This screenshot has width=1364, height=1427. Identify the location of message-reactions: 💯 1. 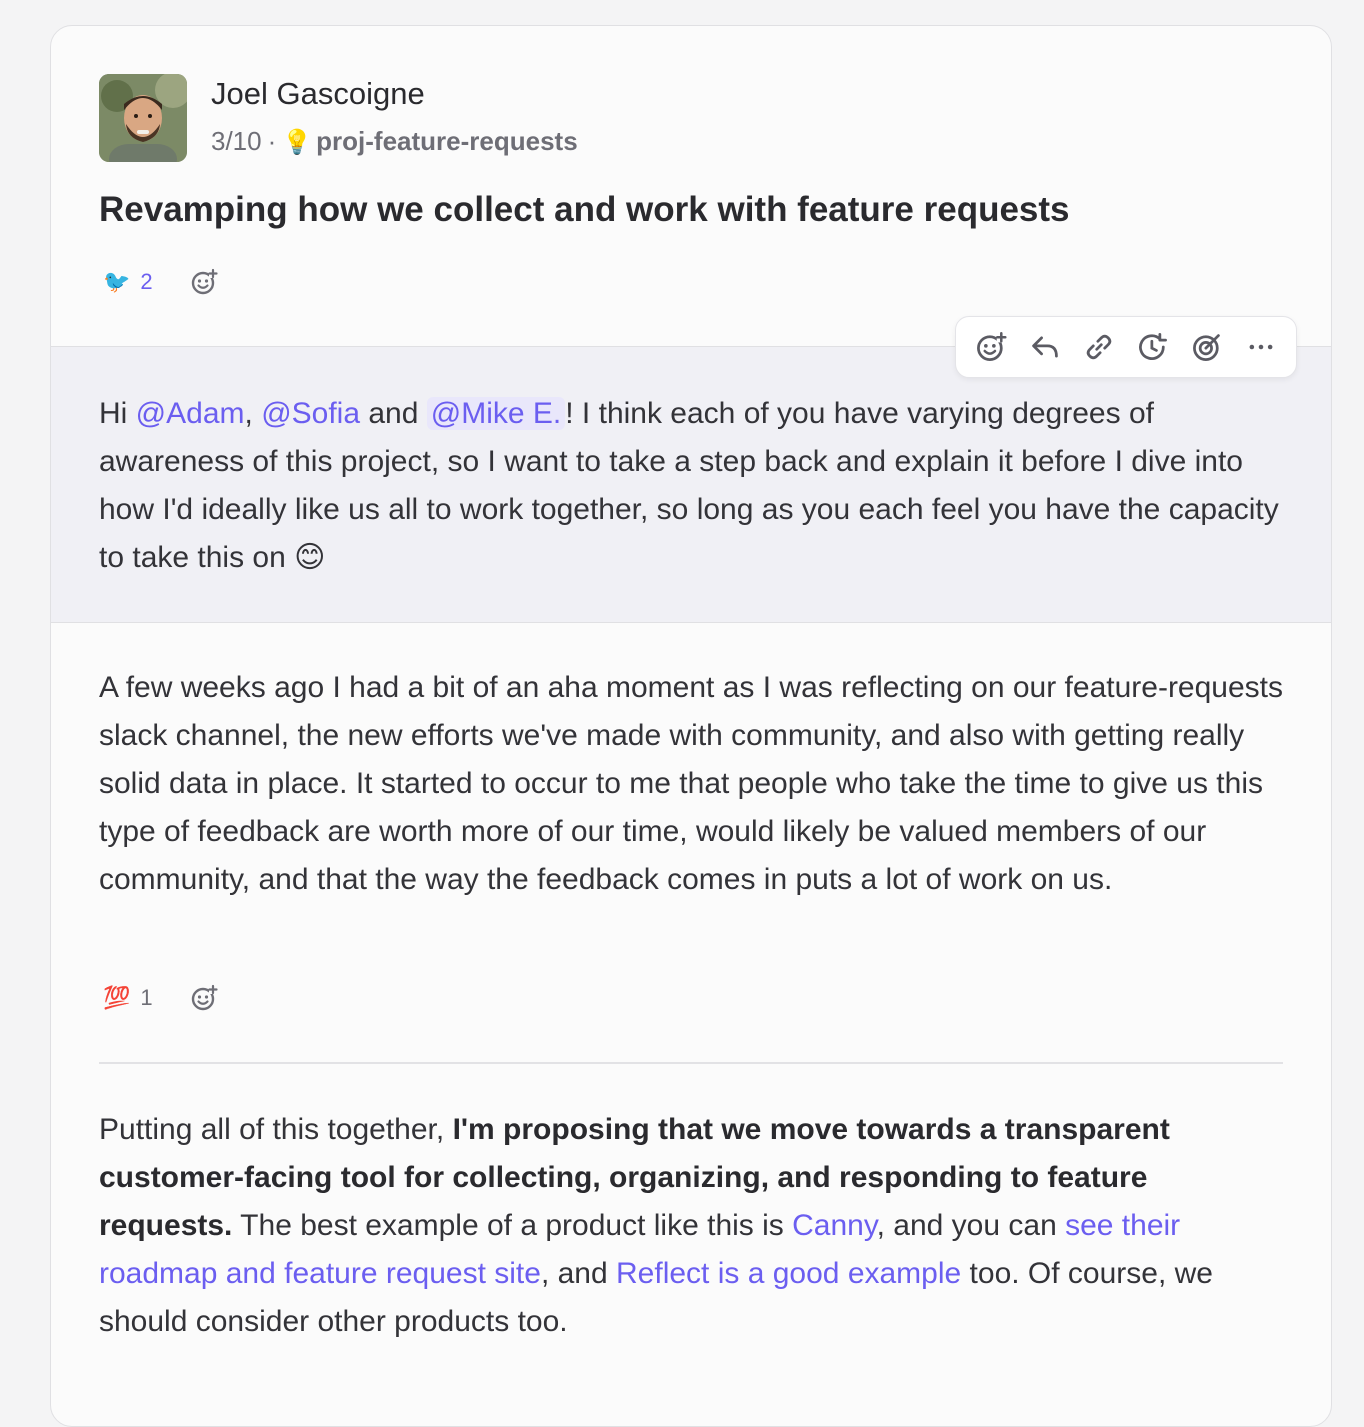
(161, 998).